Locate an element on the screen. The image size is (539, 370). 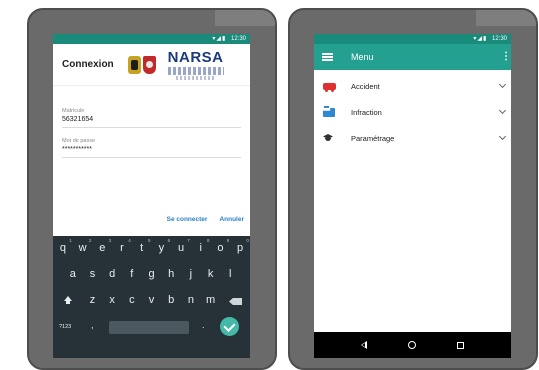
key: q1 is located at coordinates (63, 246).